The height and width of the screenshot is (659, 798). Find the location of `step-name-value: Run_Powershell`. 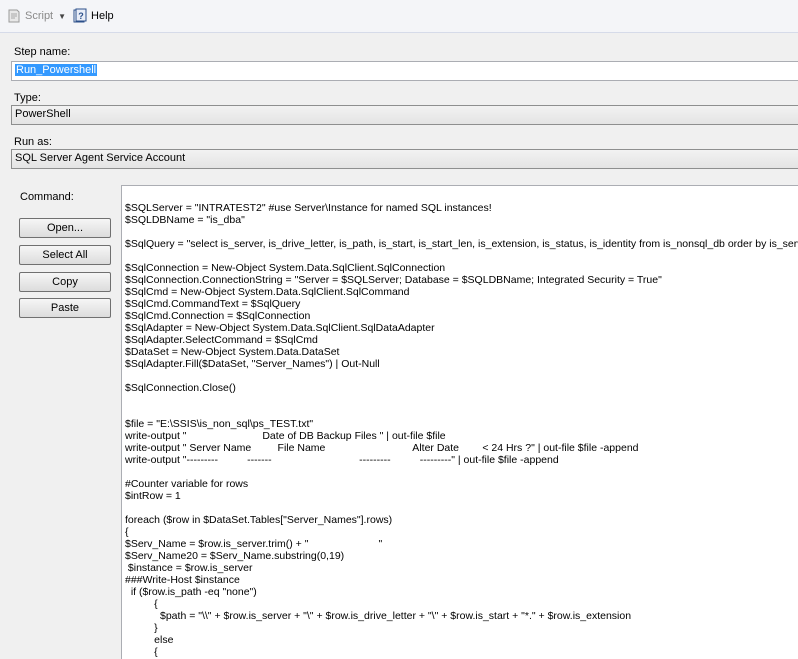

step-name-value: Run_Powershell is located at coordinates (56, 70).